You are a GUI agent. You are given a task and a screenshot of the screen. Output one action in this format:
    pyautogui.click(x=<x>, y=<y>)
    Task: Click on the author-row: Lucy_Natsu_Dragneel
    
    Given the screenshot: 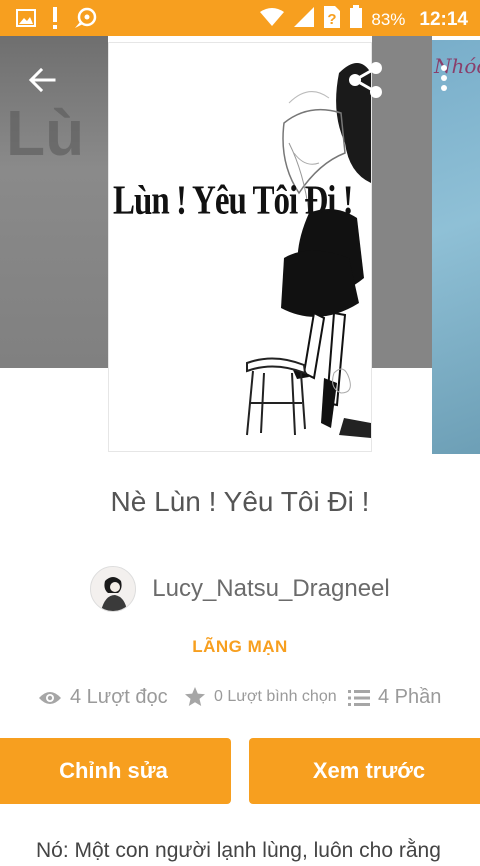 What is the action you would take?
    pyautogui.click(x=240, y=589)
    